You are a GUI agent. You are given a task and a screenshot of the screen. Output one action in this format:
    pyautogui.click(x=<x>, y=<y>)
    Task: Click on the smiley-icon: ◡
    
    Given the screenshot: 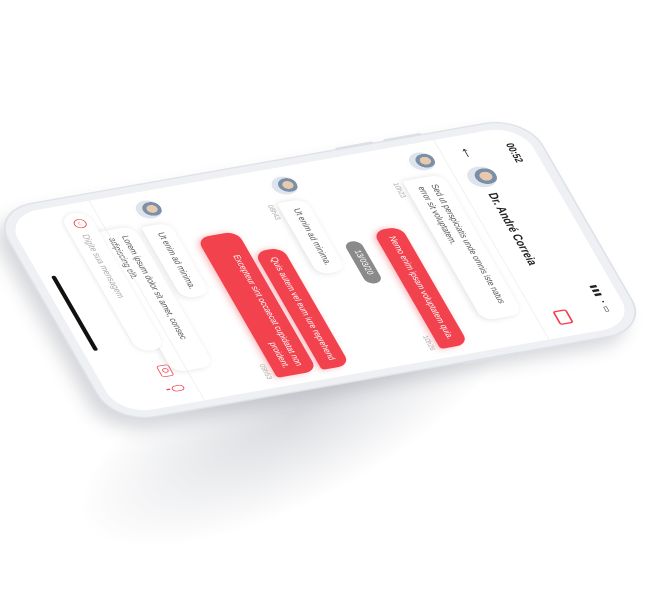 What is the action you would take?
    pyautogui.click(x=80, y=224)
    